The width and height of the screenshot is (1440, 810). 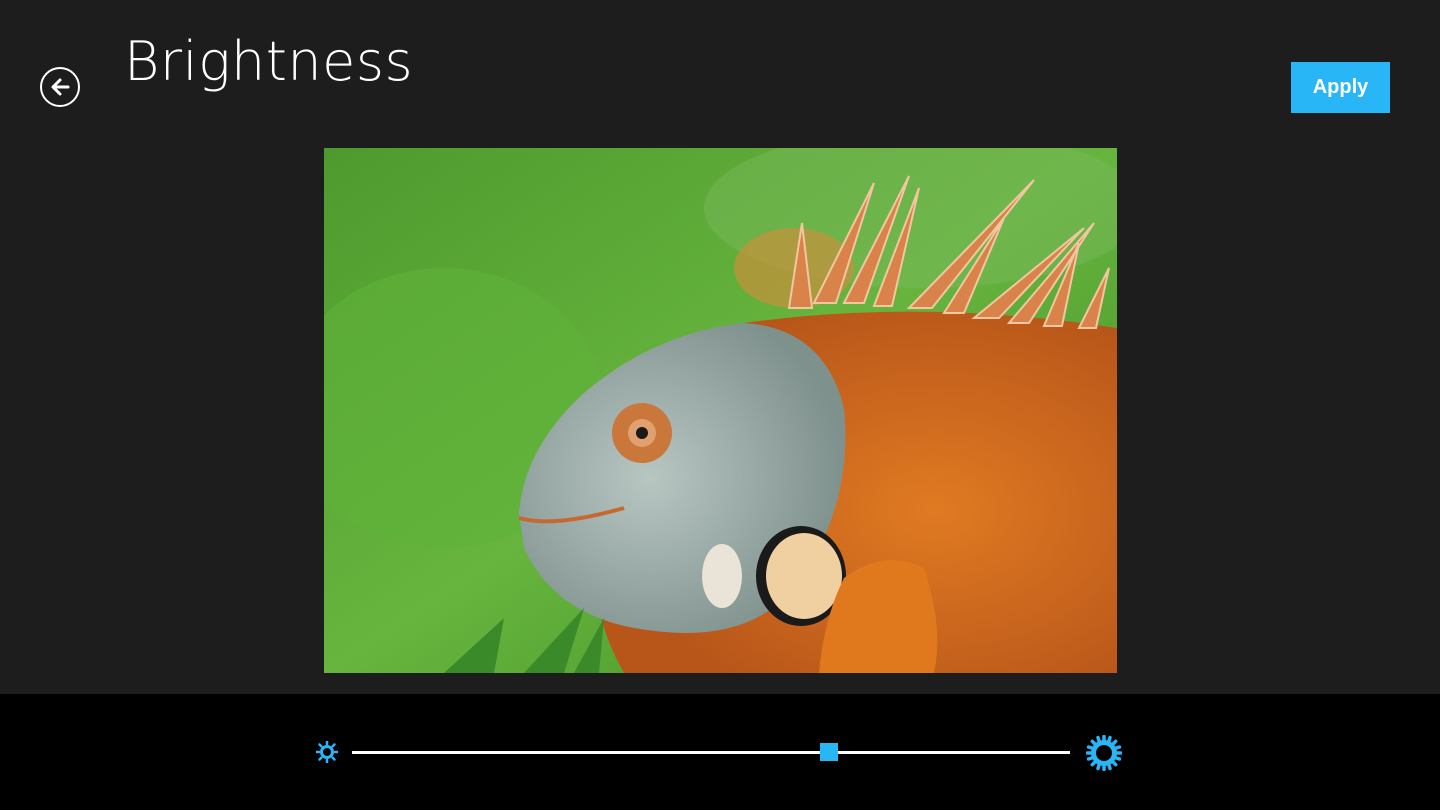 What do you see at coordinates (829, 752) in the screenshot?
I see `slider-thumb` at bounding box center [829, 752].